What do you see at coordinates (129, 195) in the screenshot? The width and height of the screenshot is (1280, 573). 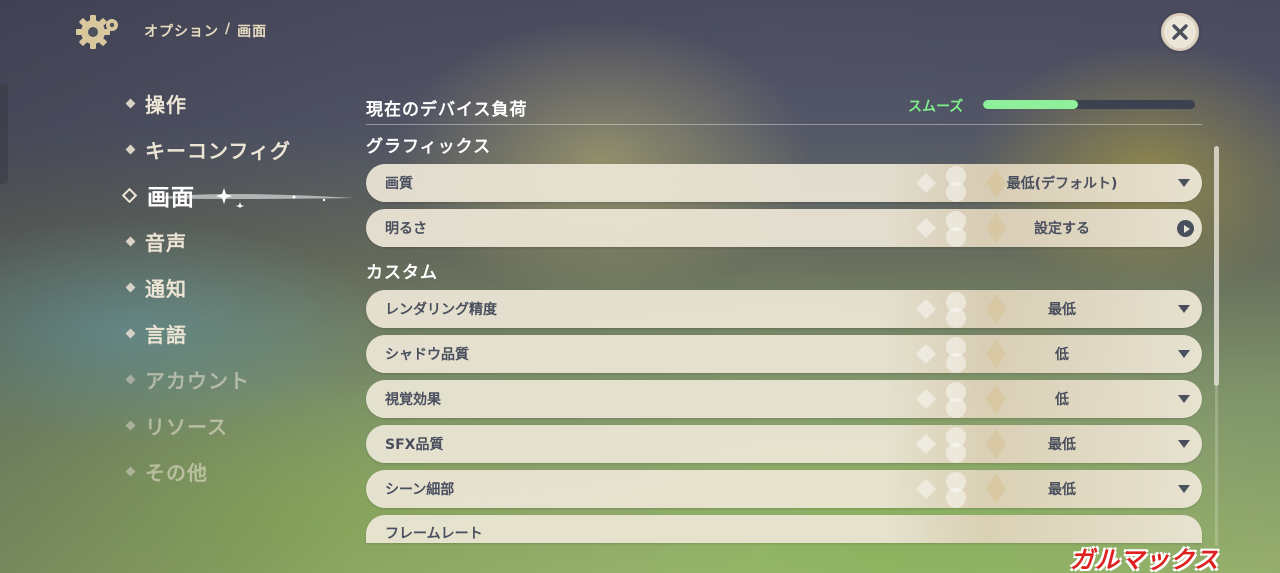 I see `diamond-outline-icon` at bounding box center [129, 195].